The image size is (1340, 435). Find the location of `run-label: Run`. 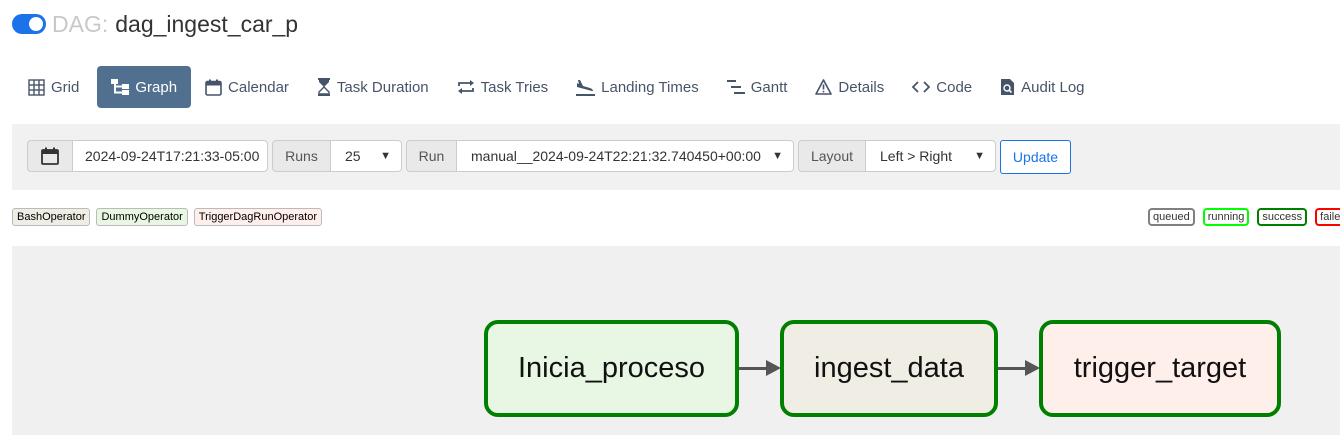

run-label: Run is located at coordinates (431, 156).